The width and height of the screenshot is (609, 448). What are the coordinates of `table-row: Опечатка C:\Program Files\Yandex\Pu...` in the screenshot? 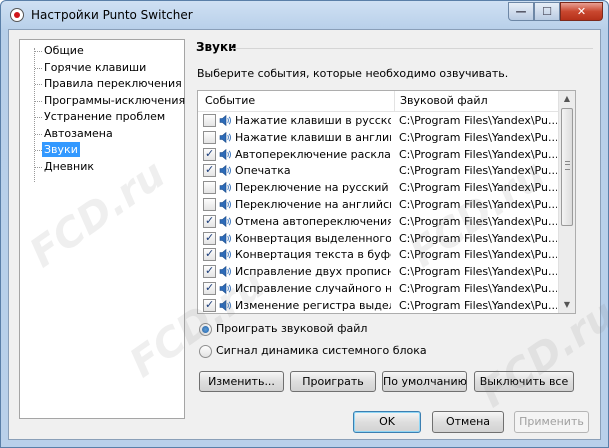 It's located at (378, 170).